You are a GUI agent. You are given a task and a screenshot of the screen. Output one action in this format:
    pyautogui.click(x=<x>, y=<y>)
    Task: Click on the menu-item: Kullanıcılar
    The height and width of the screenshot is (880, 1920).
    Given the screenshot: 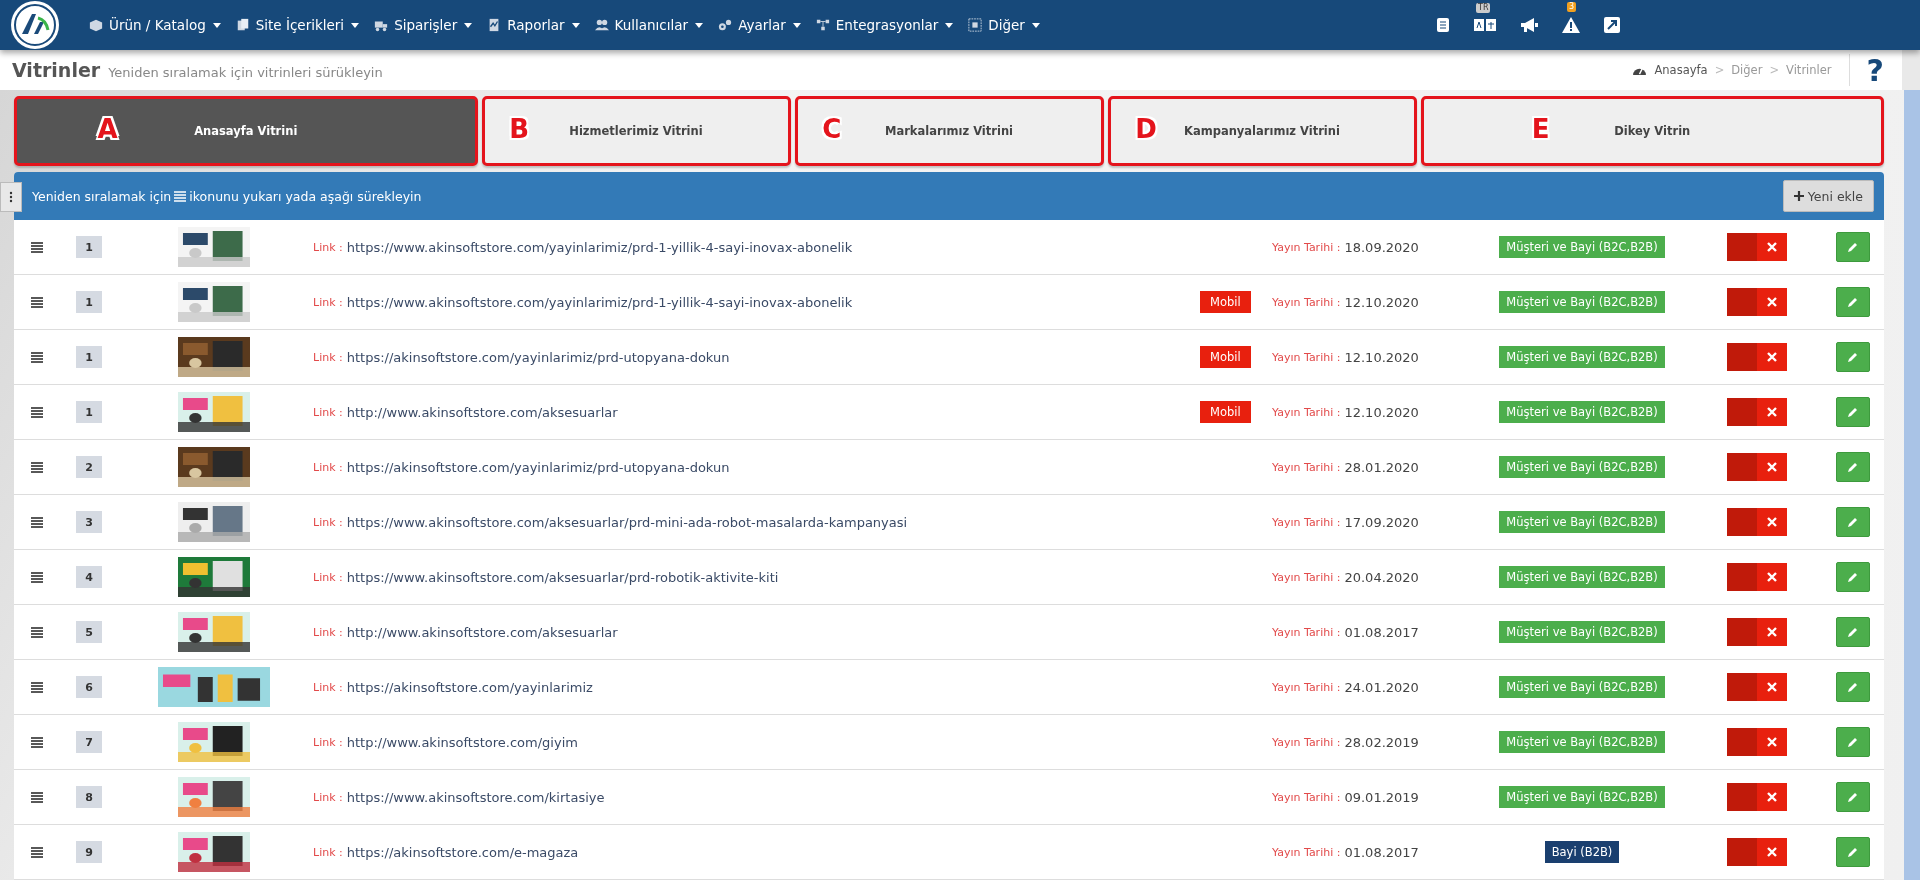 What is the action you would take?
    pyautogui.click(x=648, y=25)
    